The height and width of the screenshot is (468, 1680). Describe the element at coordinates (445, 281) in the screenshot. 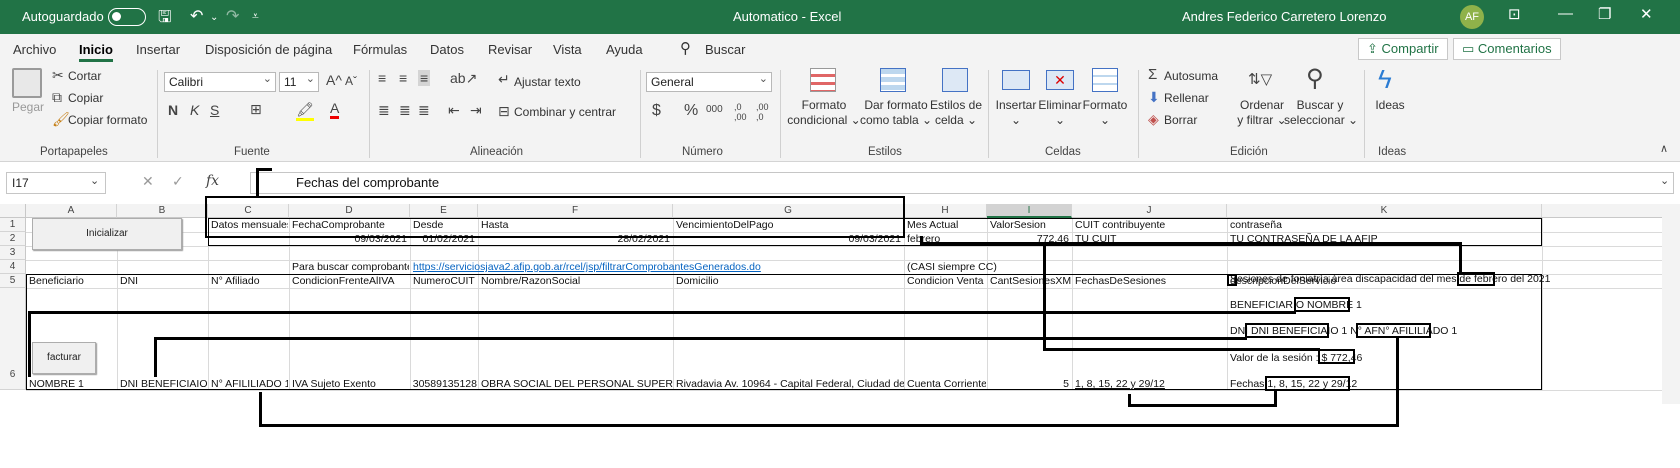

I see `cell-e5: NumeroCUIT` at that location.